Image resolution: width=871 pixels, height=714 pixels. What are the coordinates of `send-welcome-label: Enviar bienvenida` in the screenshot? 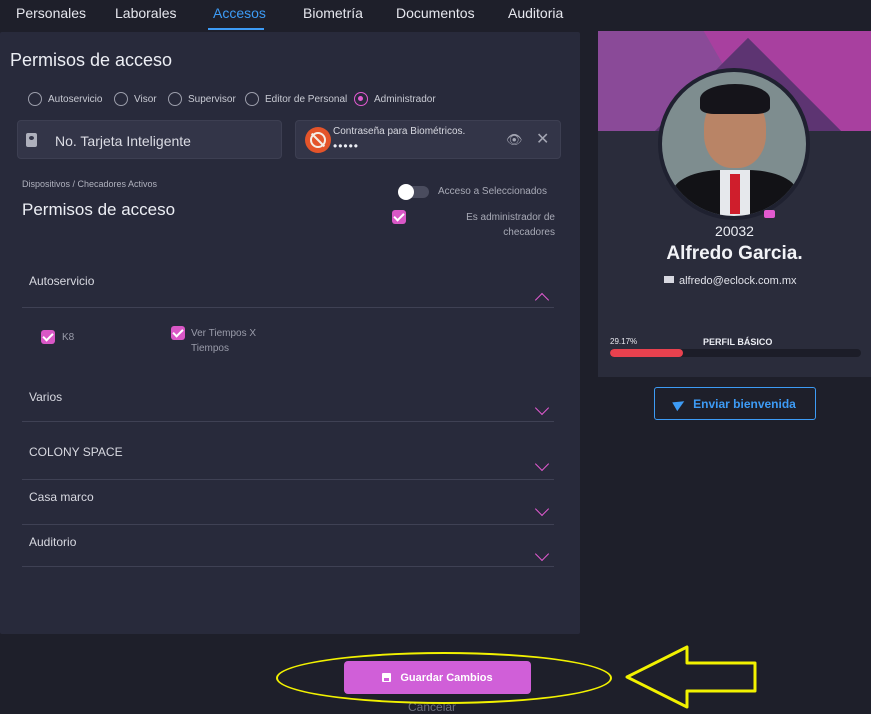 It's located at (744, 403).